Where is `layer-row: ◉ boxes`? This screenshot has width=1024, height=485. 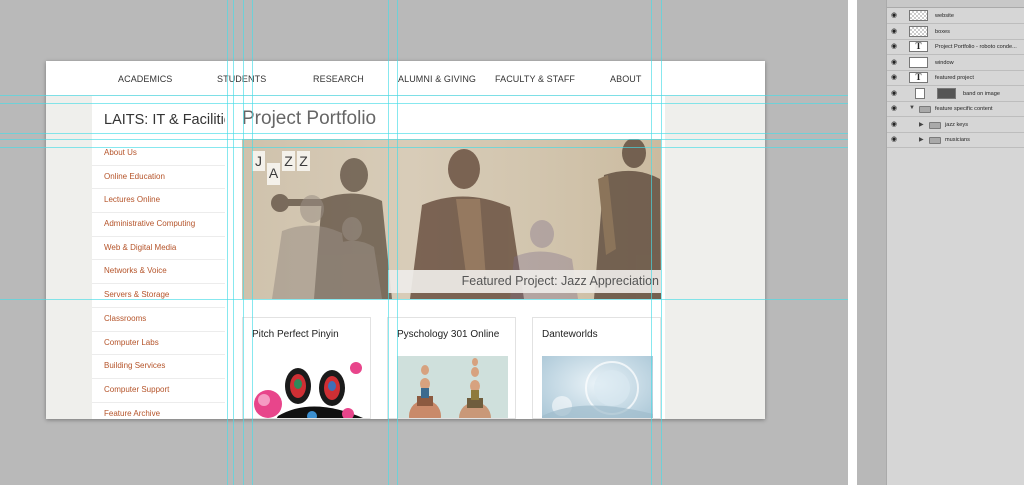
layer-row: ◉ boxes is located at coordinates (955, 32).